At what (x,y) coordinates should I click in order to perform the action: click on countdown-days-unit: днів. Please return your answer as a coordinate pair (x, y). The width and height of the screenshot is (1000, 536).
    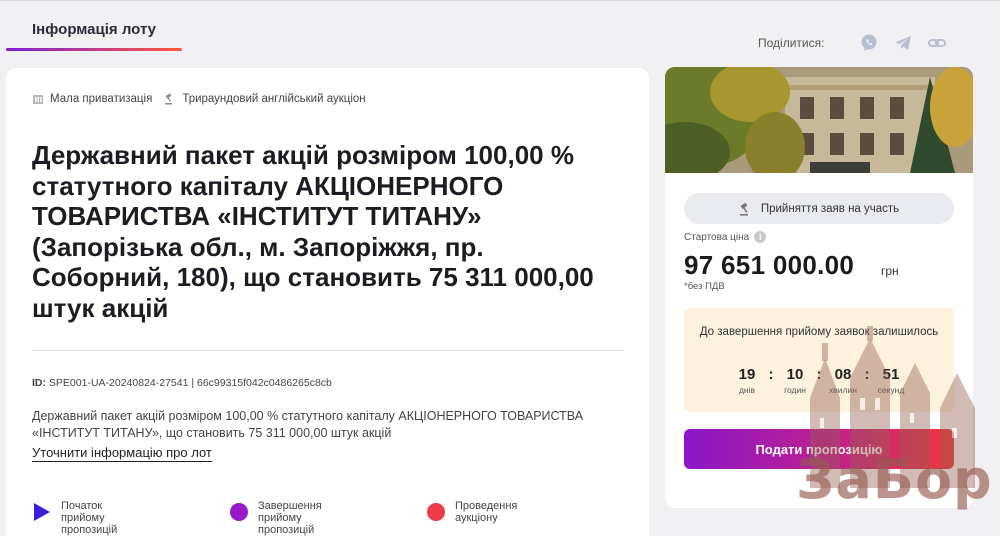
    Looking at the image, I should click on (747, 390).